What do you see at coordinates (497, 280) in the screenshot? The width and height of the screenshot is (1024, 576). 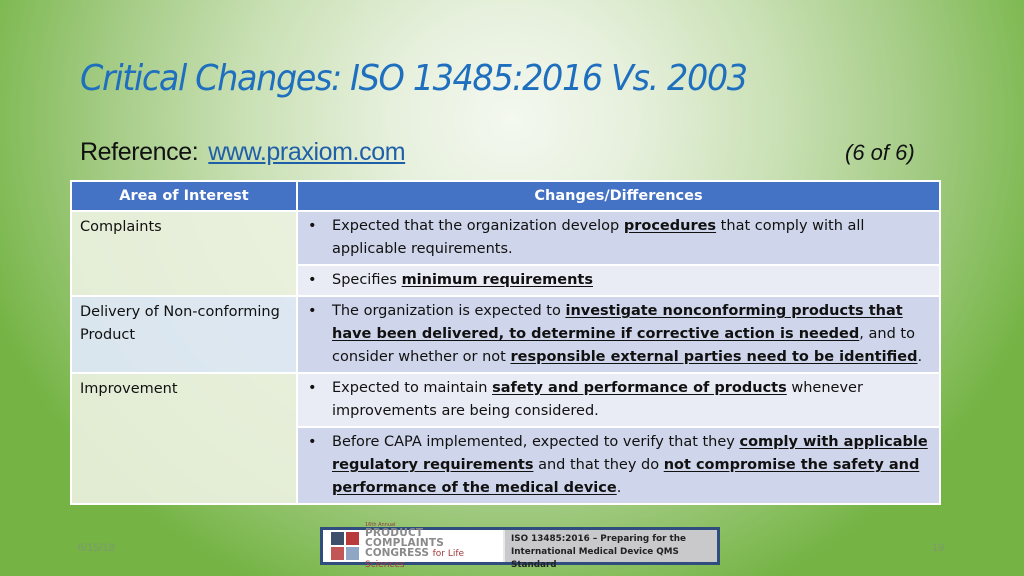 I see `emphasis-text: minimum requirements` at bounding box center [497, 280].